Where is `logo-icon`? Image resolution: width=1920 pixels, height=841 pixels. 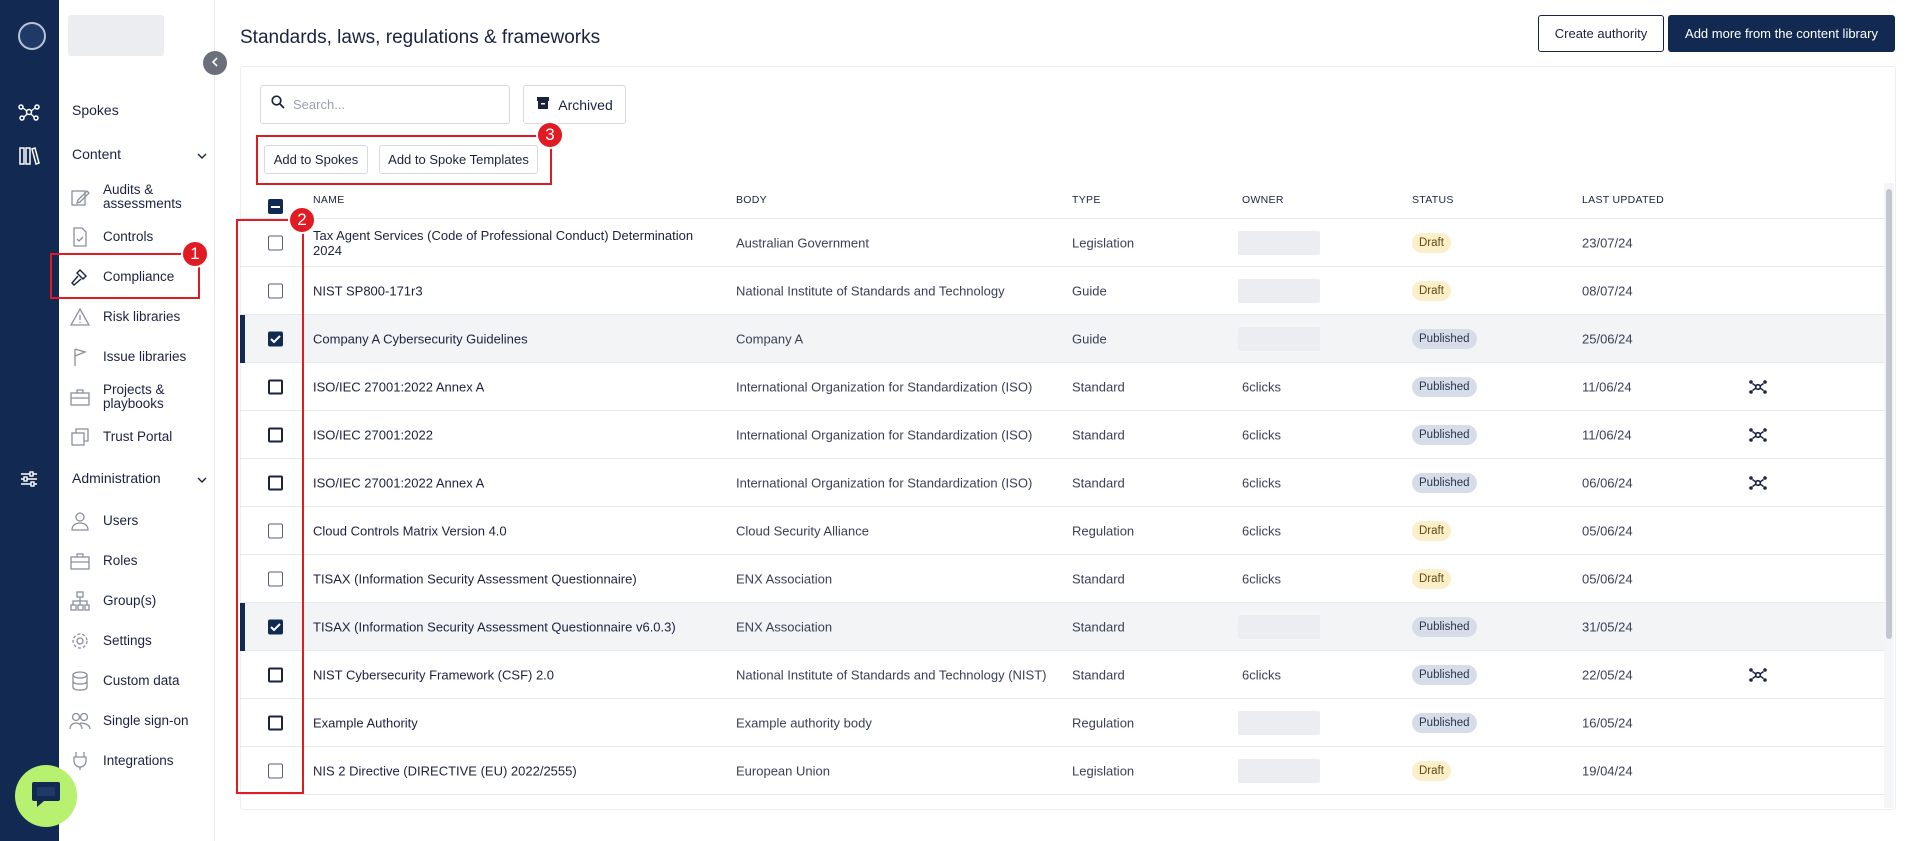
logo-icon is located at coordinates (32, 36).